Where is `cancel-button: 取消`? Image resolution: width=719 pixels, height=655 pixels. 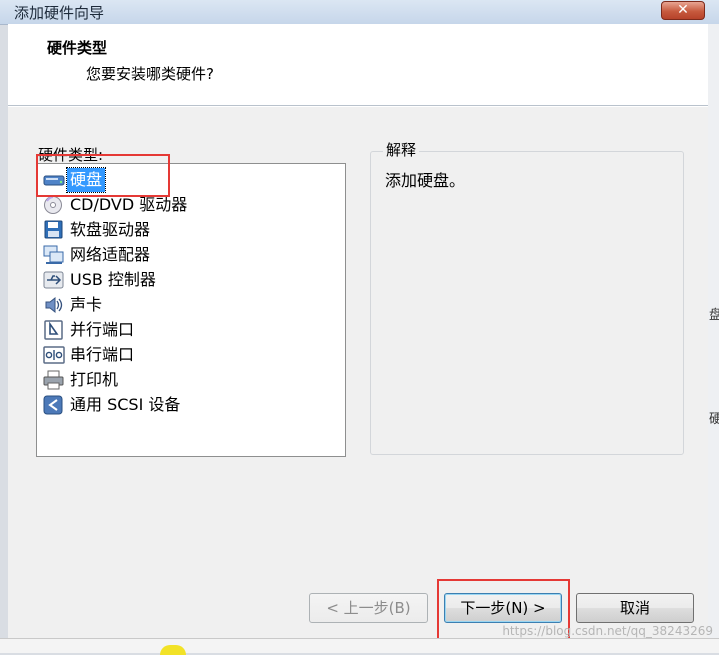
cancel-button: 取消 is located at coordinates (635, 608).